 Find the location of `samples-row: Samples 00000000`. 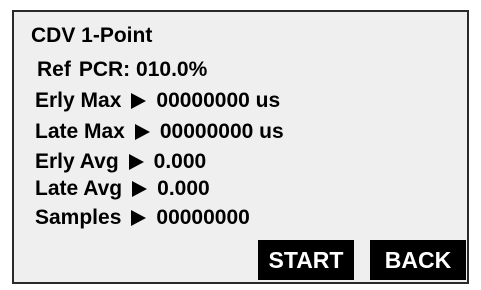

samples-row: Samples 00000000 is located at coordinates (142, 218).